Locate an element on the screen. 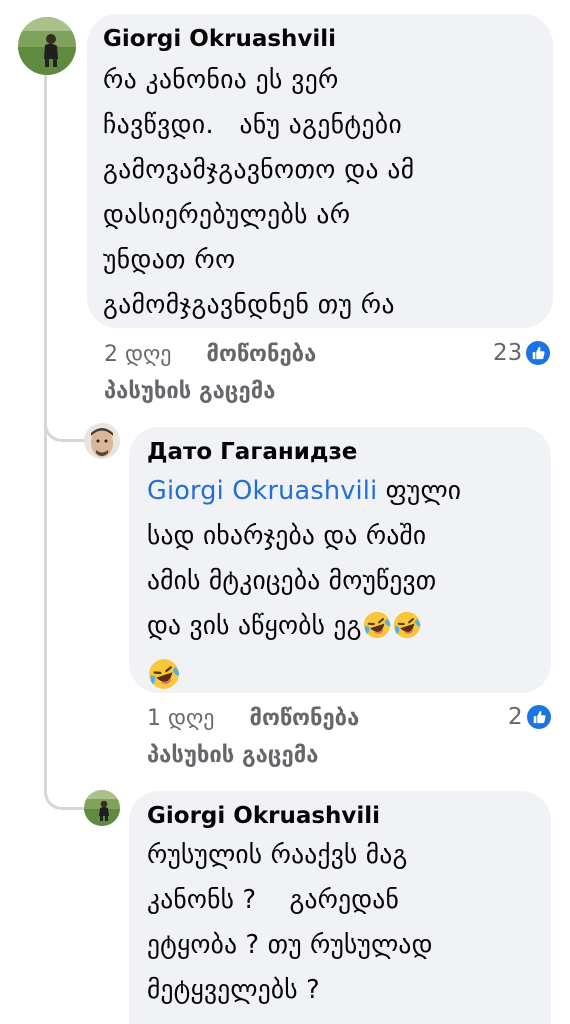 This screenshot has height=1024, width=570. comment-text-line: გამოვამჯგავნოთო და ამ is located at coordinates (259, 170).